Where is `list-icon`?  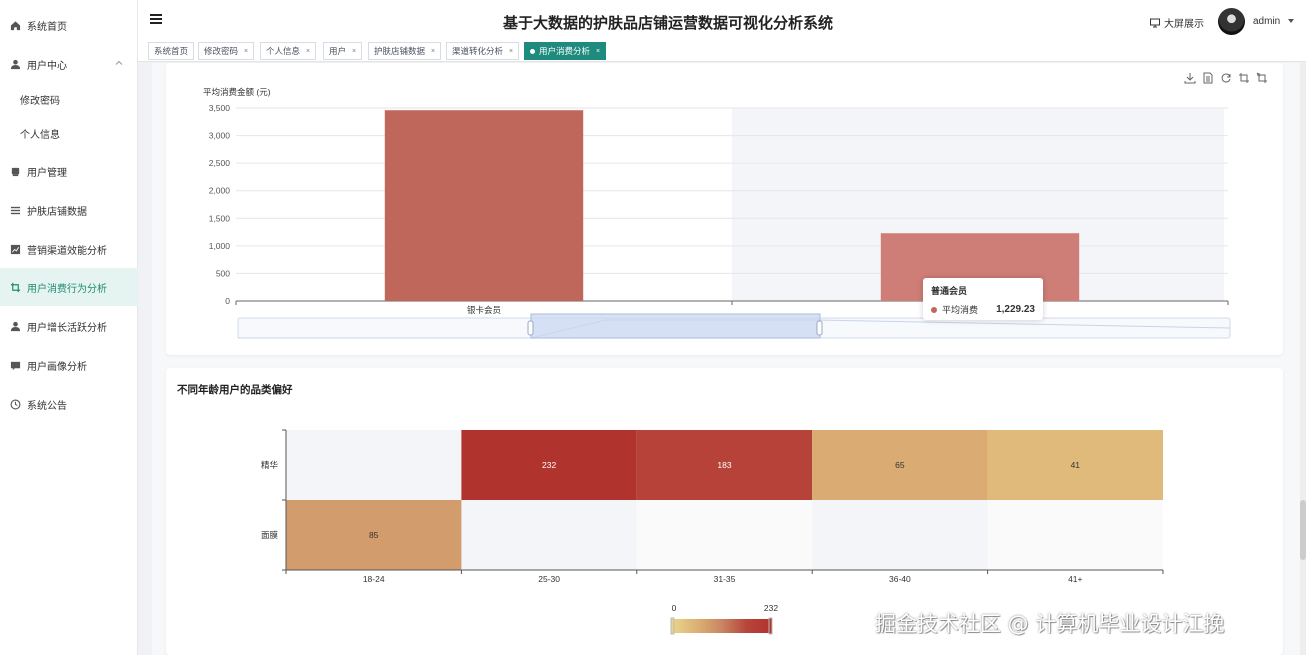
list-icon is located at coordinates (15, 210).